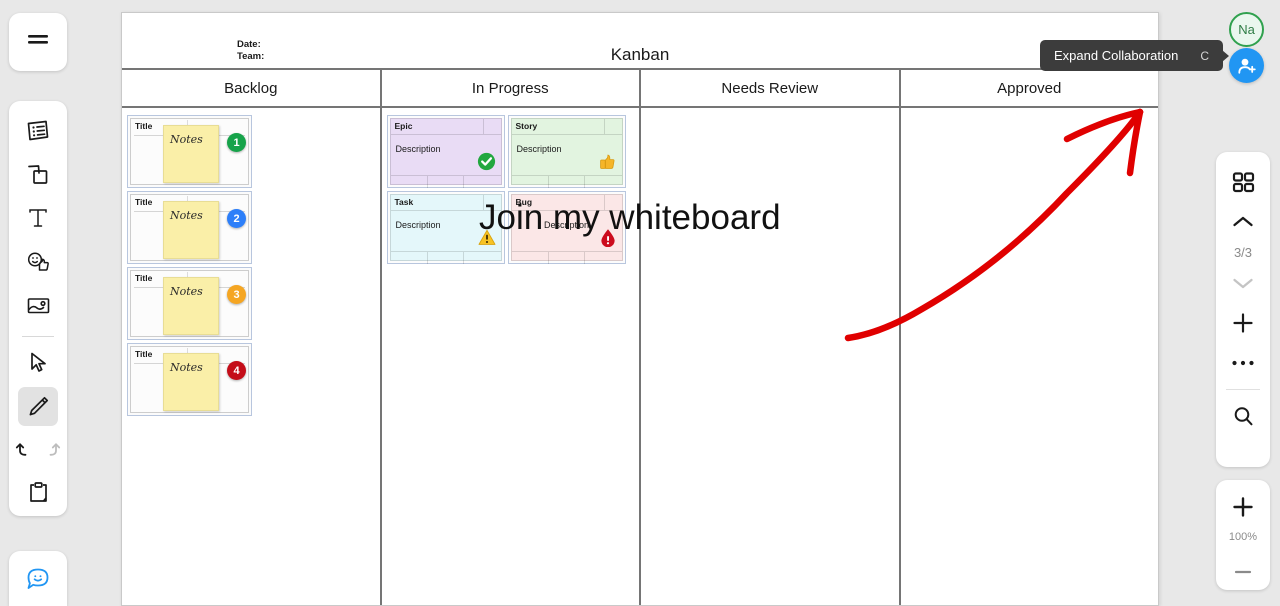 Image resolution: width=1280 pixels, height=606 pixels. What do you see at coordinates (251, 89) in the screenshot?
I see `column-header-backlog: Backlog` at bounding box center [251, 89].